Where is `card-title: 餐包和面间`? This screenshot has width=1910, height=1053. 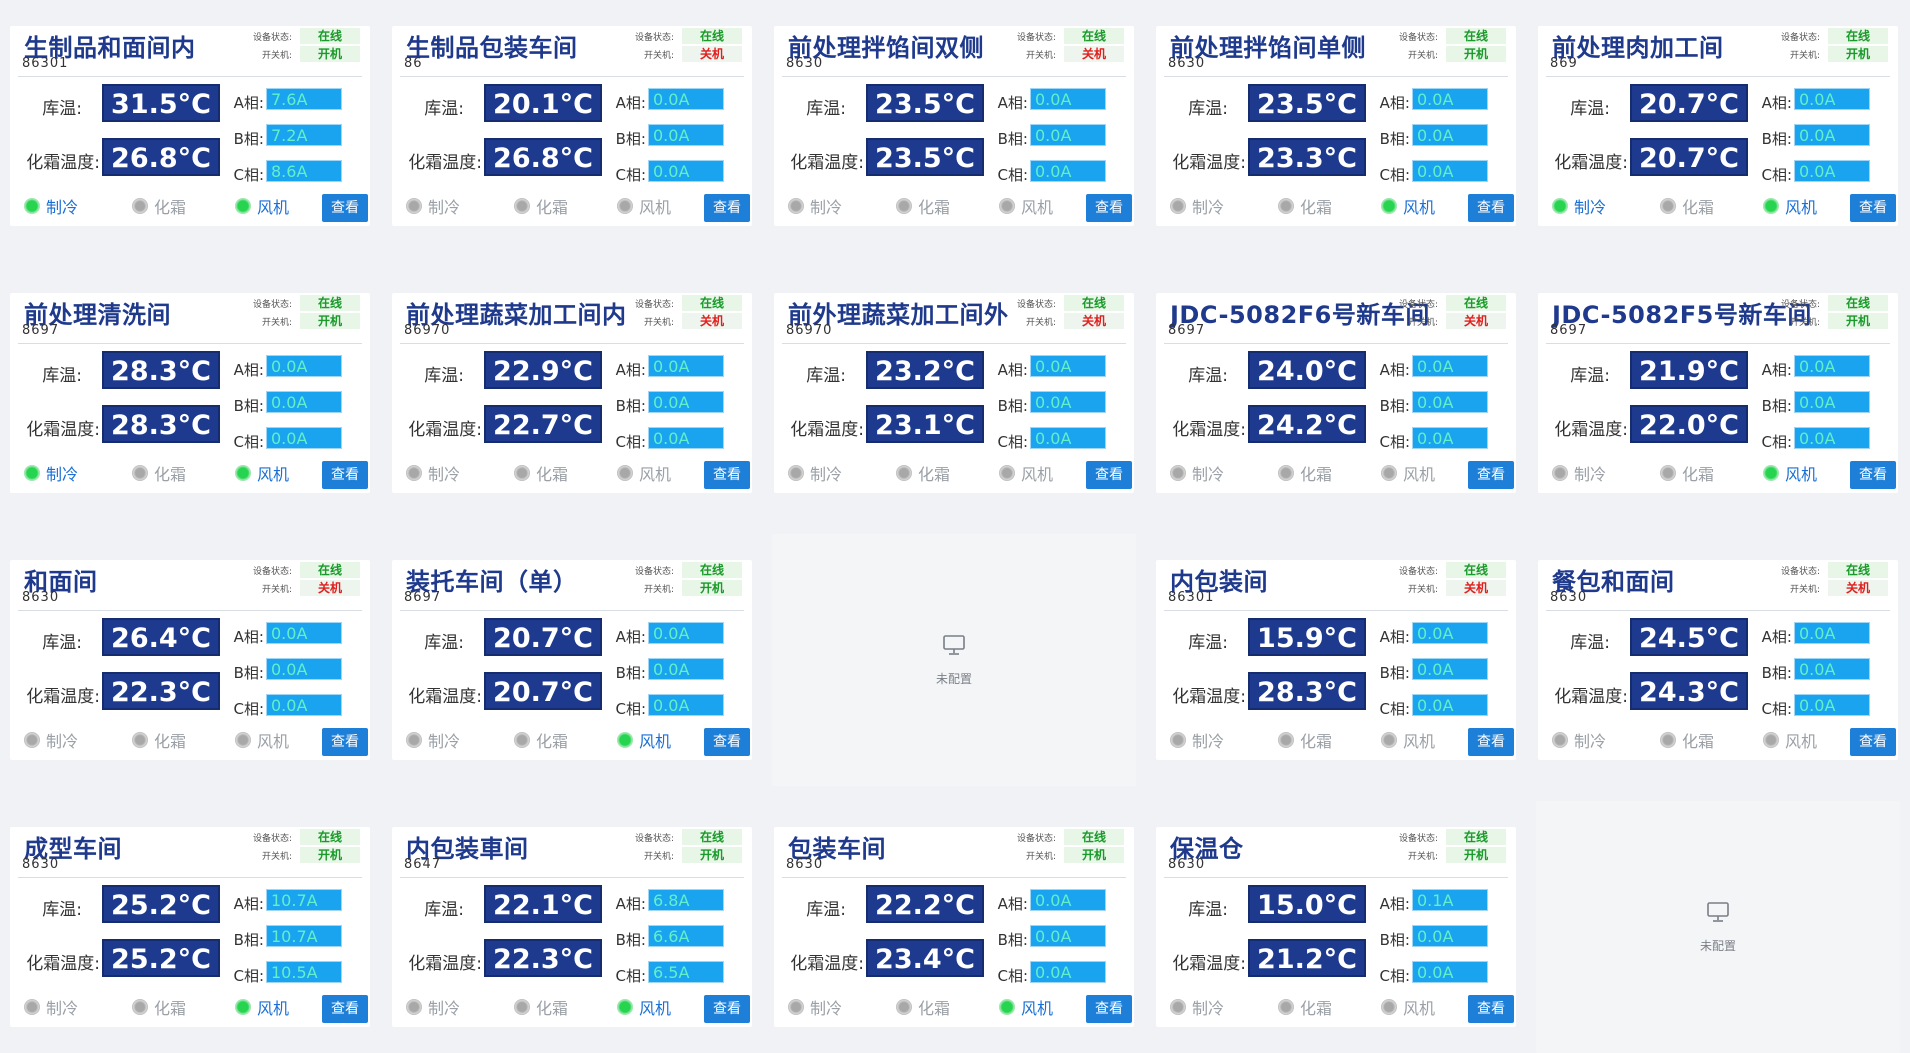
card-title: 餐包和面间 is located at coordinates (1613, 582).